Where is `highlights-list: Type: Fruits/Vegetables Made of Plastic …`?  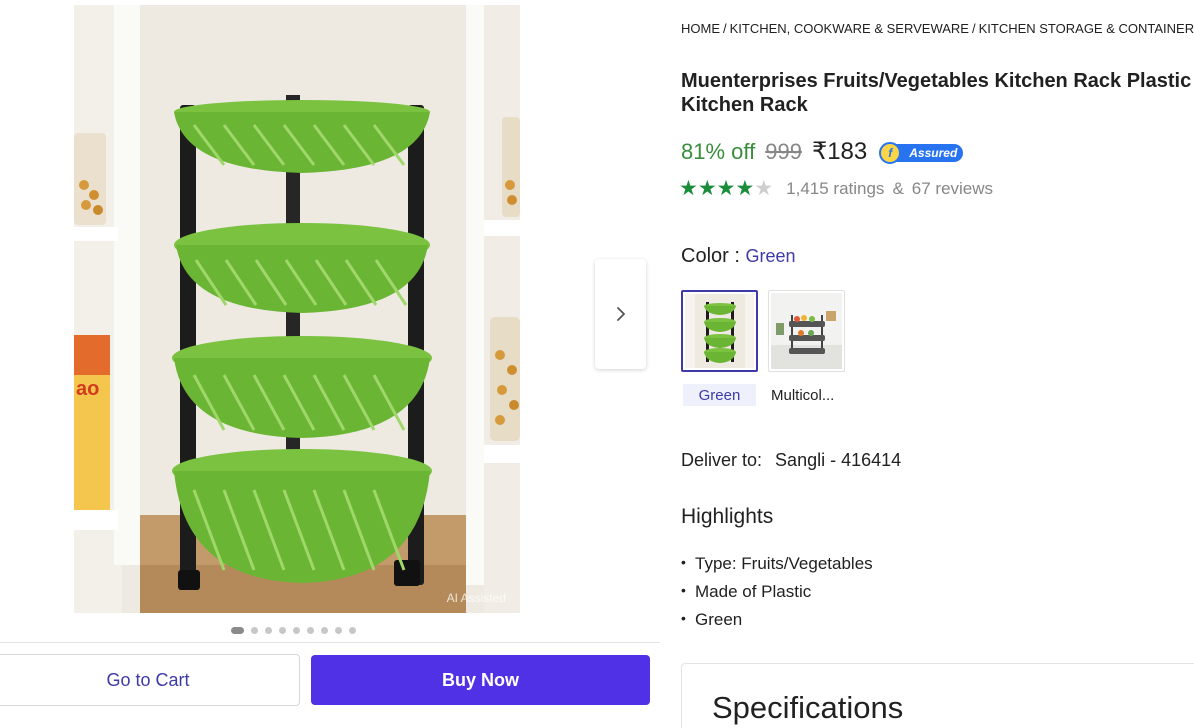 highlights-list: Type: Fruits/Vegetables Made of Plastic … is located at coordinates (777, 592).